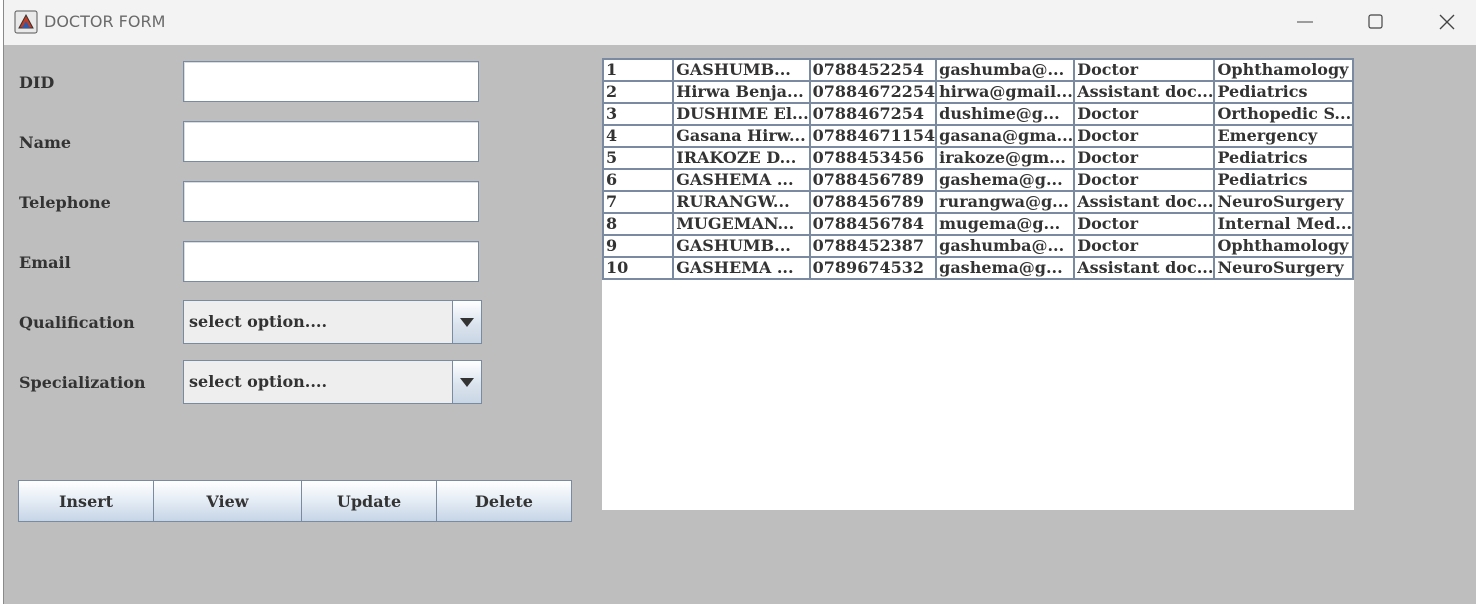 Image resolution: width=1477 pixels, height=604 pixels. I want to click on telephone-cell: 07884672254, so click(873, 92).